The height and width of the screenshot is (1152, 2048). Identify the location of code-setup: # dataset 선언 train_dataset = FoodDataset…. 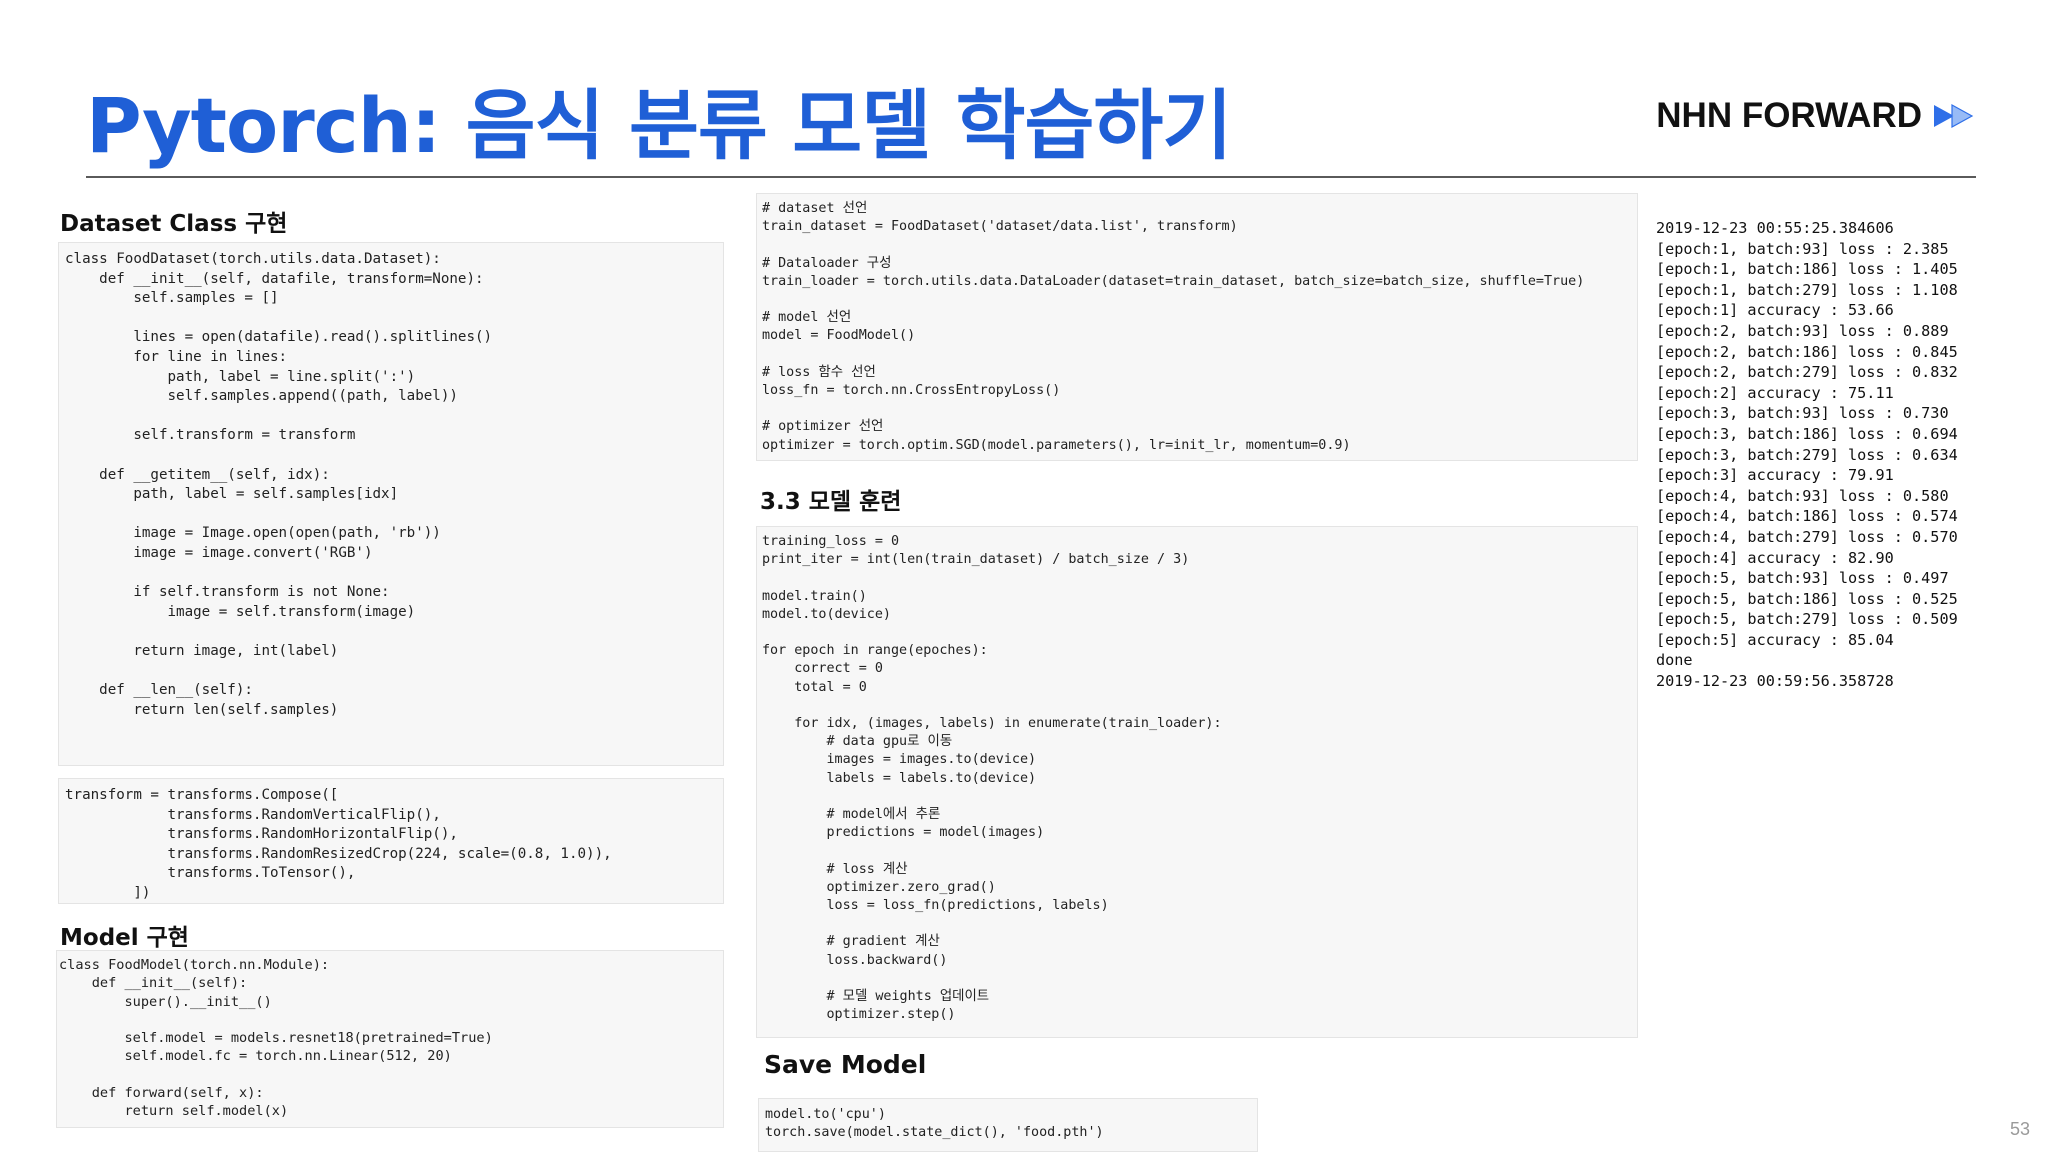
(1197, 327).